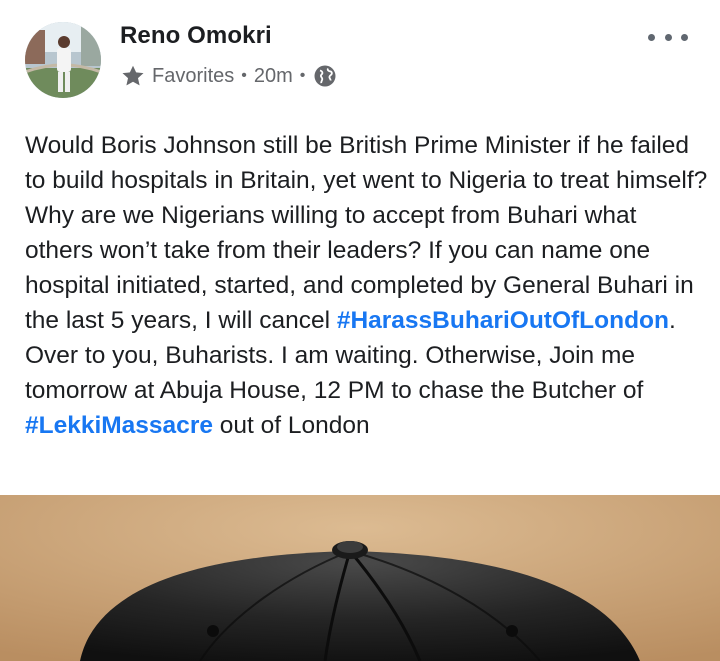 The width and height of the screenshot is (720, 661). I want to click on post-time: 20m, so click(273, 76).